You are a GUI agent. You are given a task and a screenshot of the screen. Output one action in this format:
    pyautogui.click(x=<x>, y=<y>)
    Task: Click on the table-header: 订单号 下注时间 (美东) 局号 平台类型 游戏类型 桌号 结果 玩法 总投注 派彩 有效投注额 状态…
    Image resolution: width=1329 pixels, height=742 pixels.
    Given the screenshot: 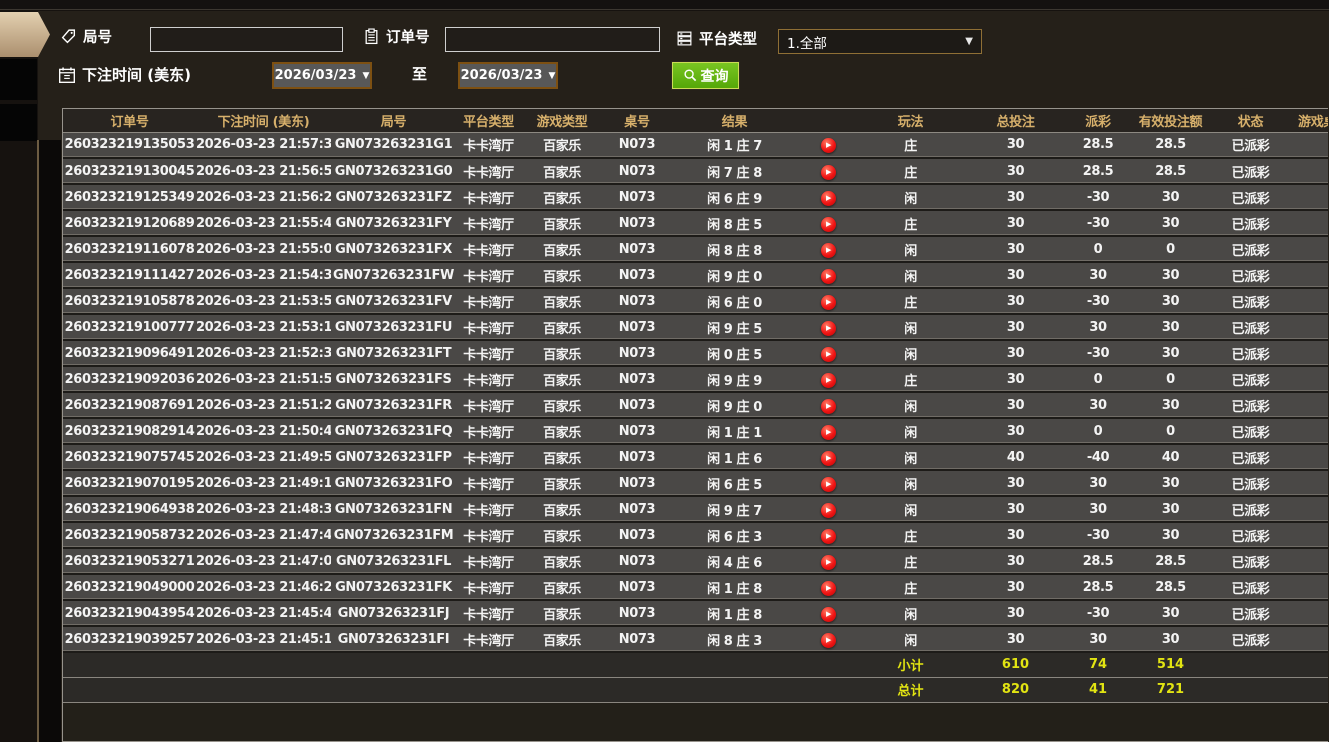 What is the action you would take?
    pyautogui.click(x=695, y=121)
    